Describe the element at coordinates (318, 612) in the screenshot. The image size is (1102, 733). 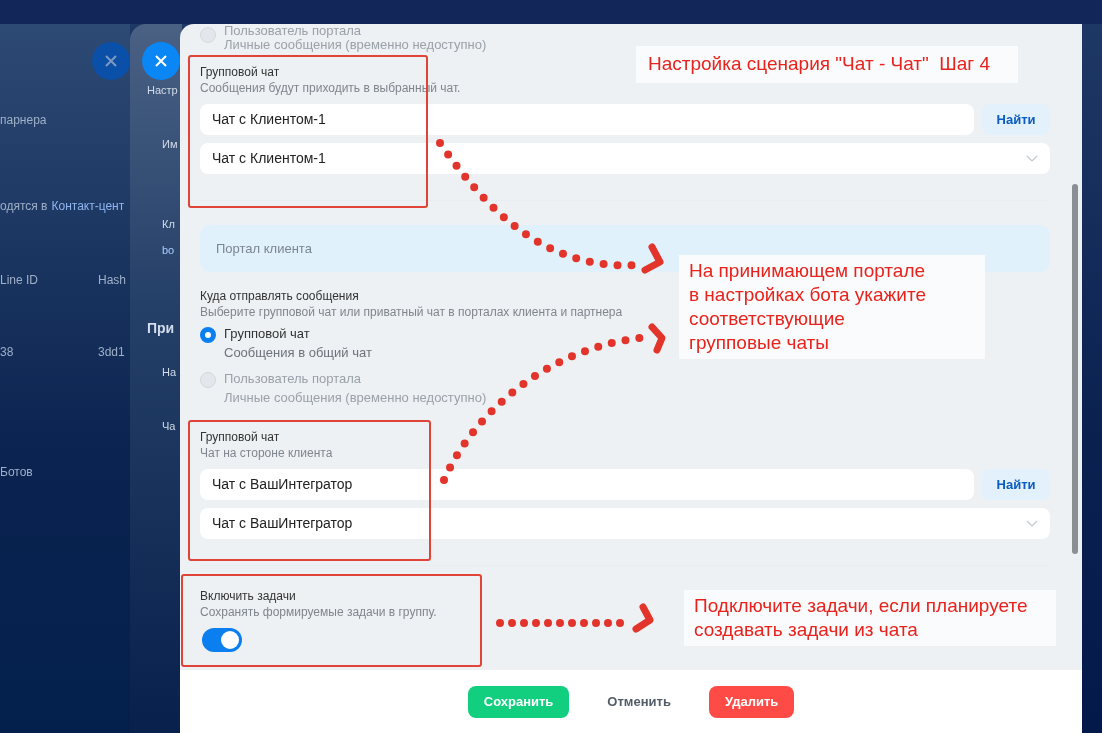
I see `field-hint: Сохранять формируемые задачи в группу.` at that location.